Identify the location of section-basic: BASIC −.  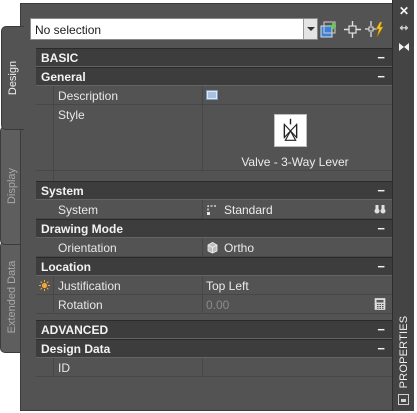
(214, 57).